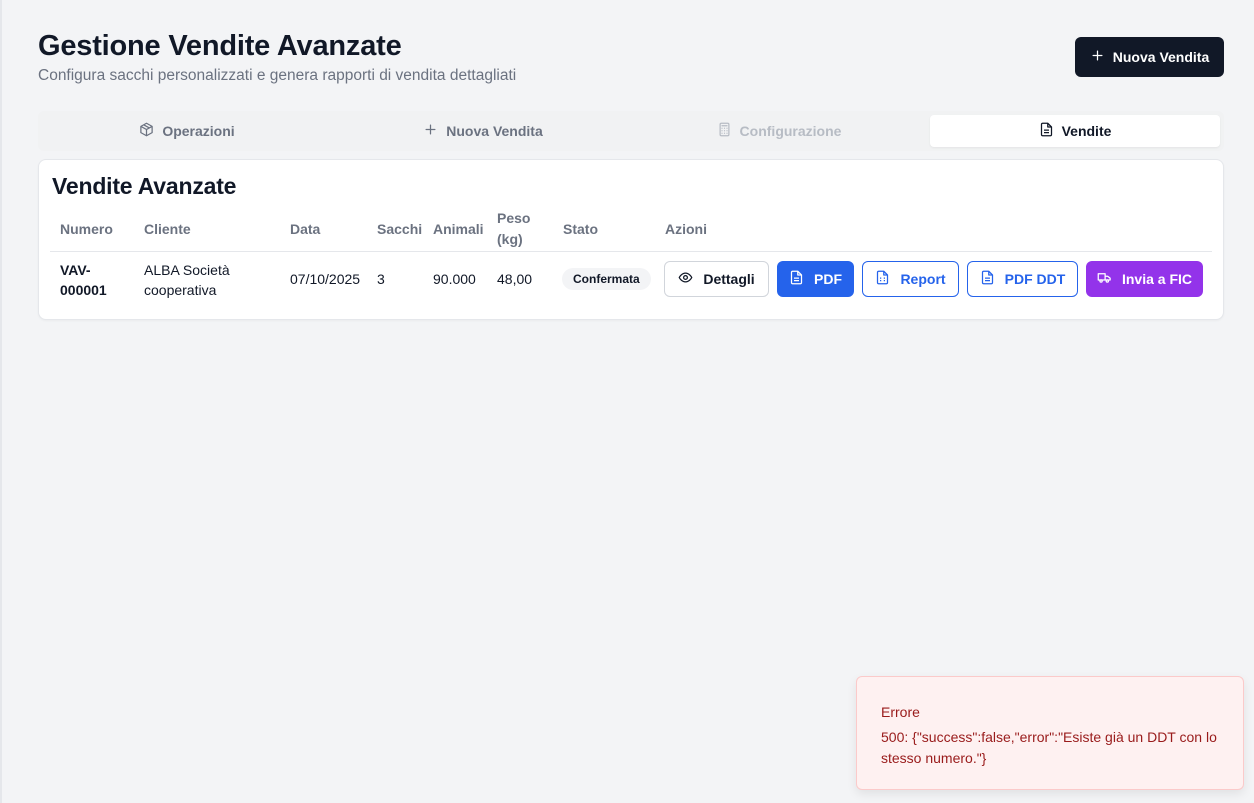 The height and width of the screenshot is (803, 1254). What do you see at coordinates (515, 279) in the screenshot?
I see `cell-peso: 48,00` at bounding box center [515, 279].